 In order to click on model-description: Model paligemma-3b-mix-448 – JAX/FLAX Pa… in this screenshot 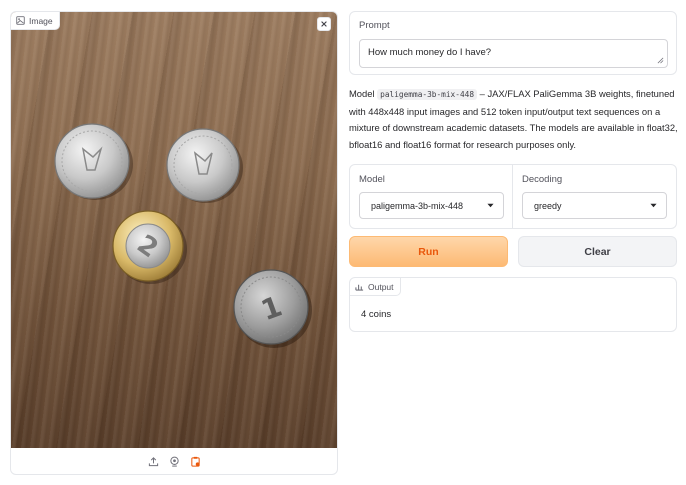, I will do `click(514, 119)`.